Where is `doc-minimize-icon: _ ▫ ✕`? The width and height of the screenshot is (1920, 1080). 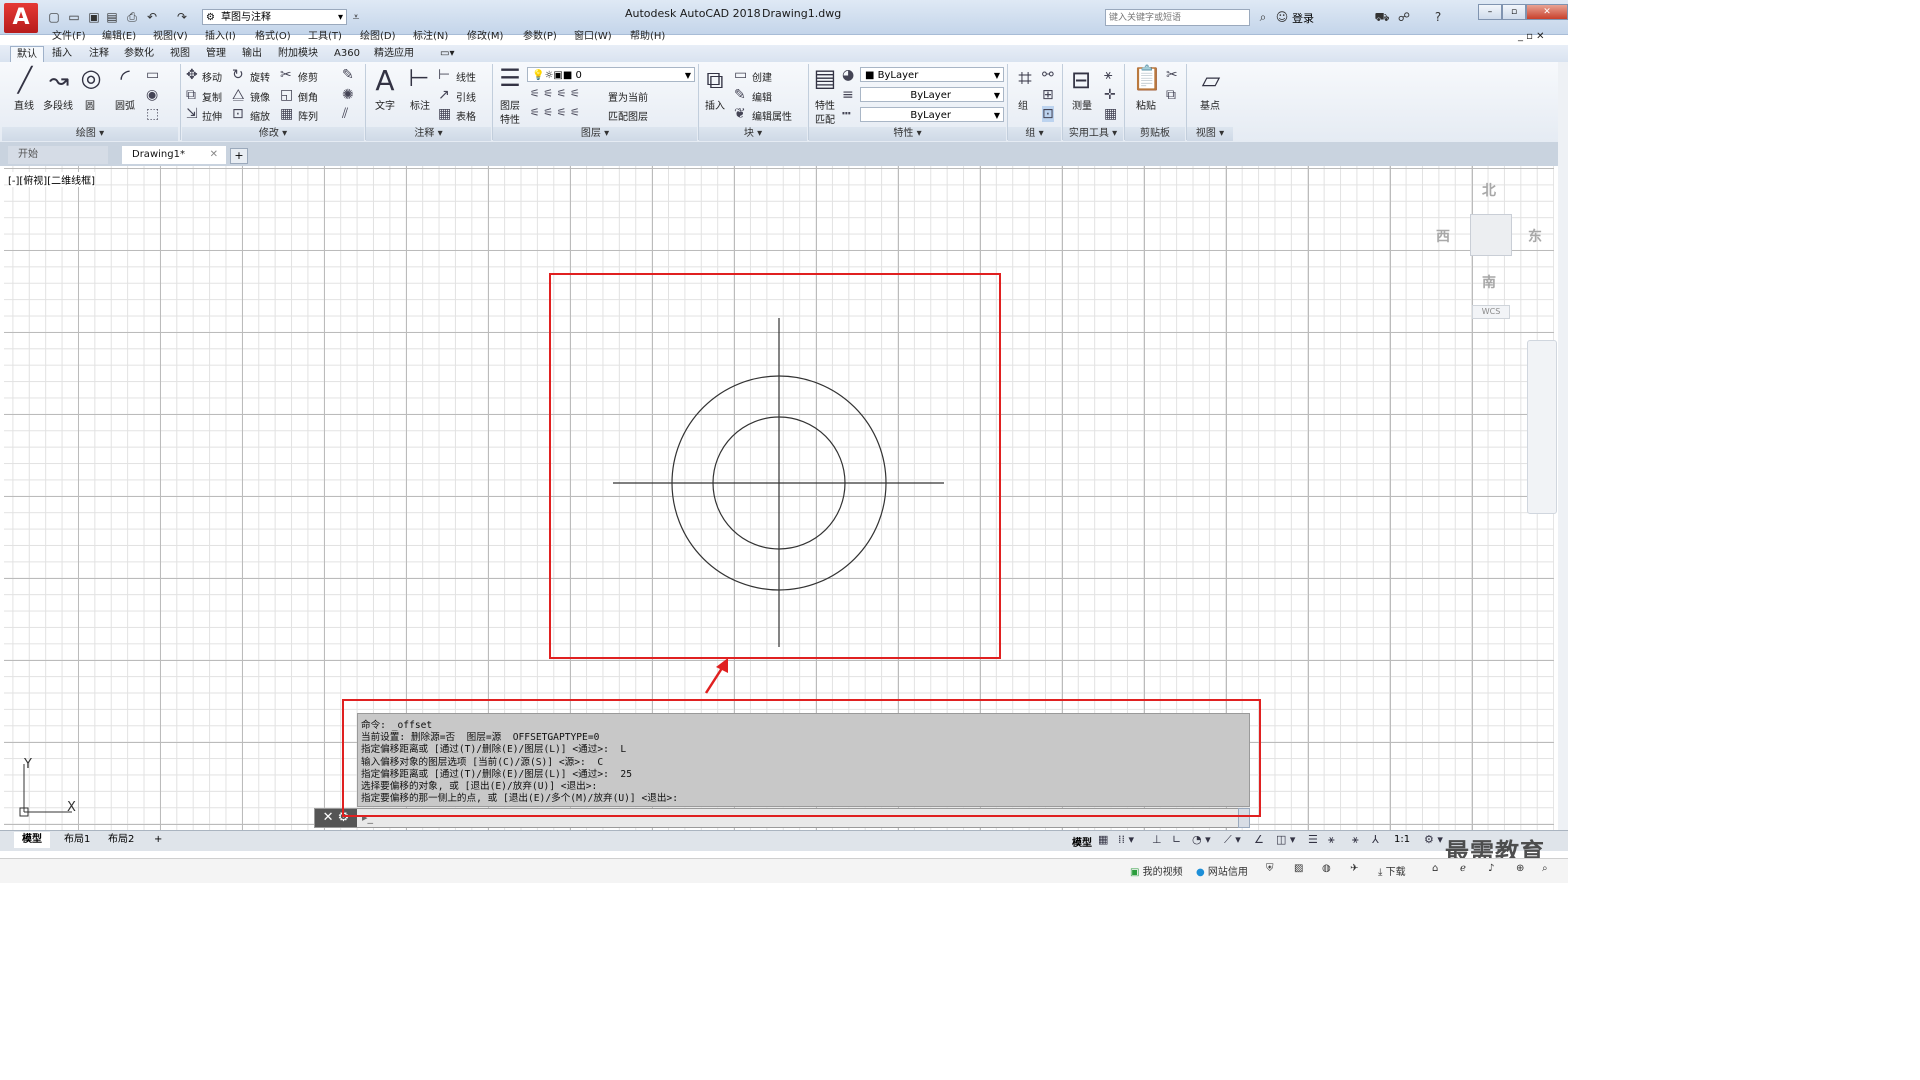 doc-minimize-icon: _ ▫ ✕ is located at coordinates (1531, 37).